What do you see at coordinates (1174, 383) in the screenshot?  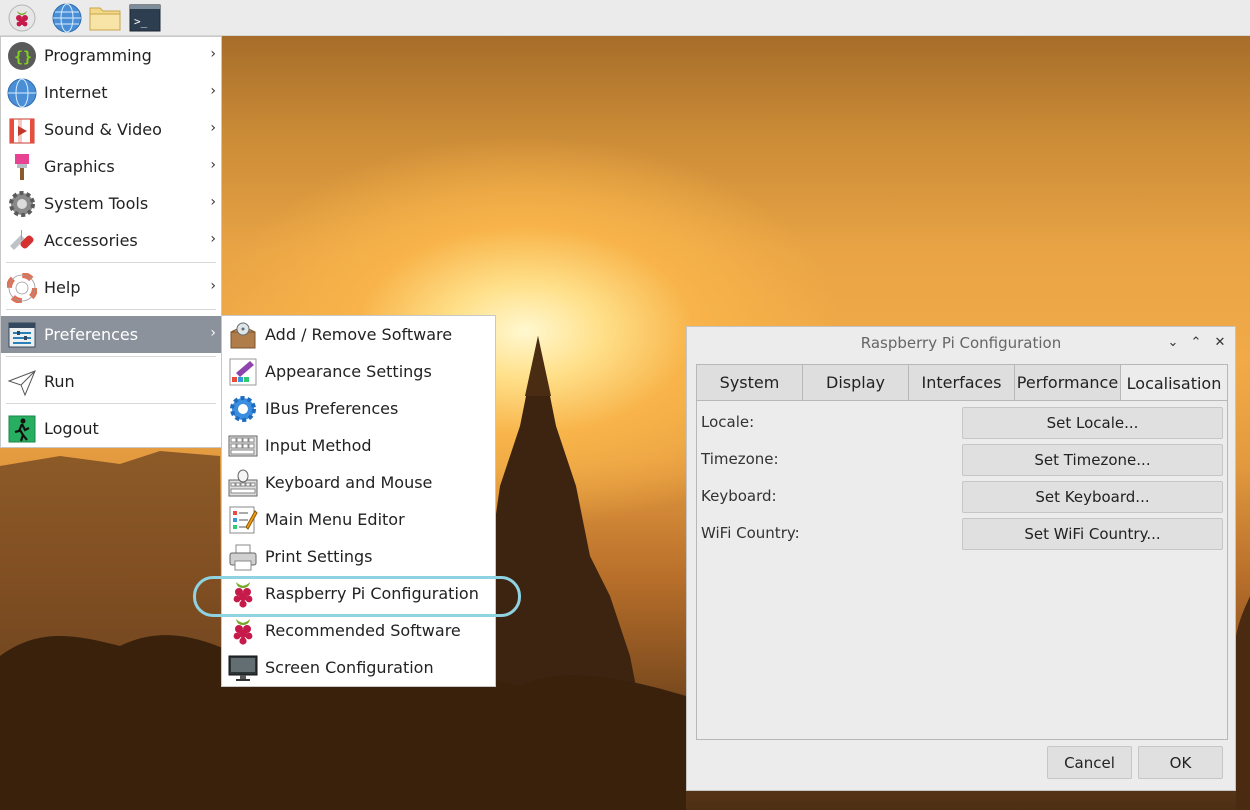 I see `tab-localisation: Localisation` at bounding box center [1174, 383].